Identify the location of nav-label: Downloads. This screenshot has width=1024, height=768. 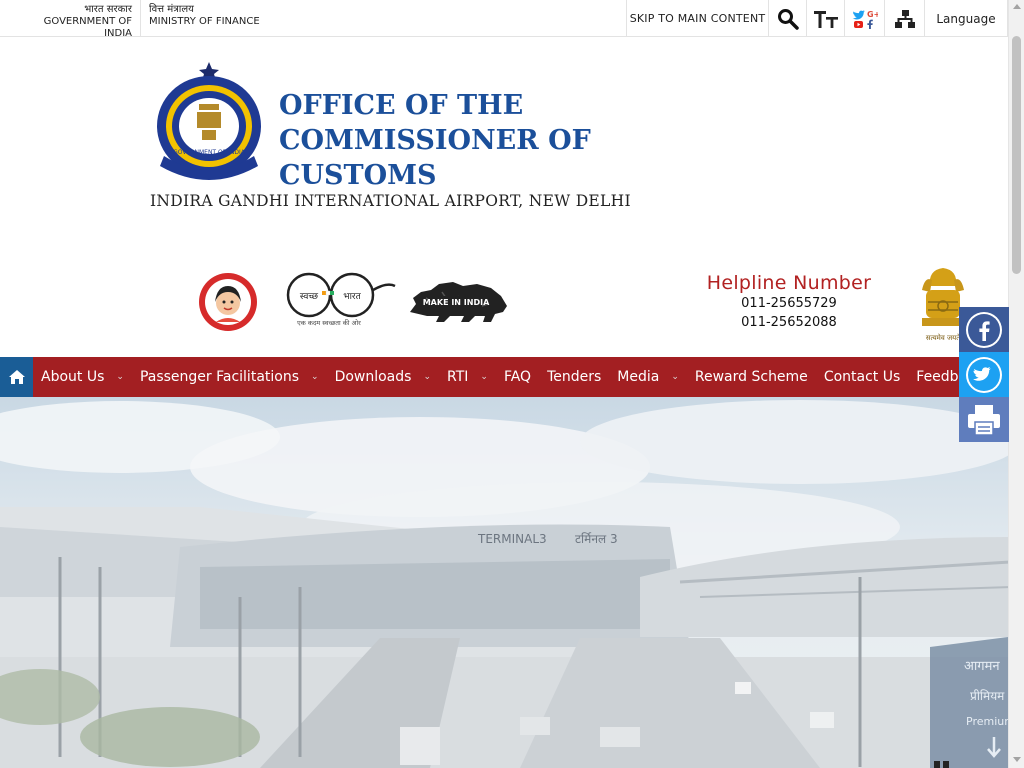
(373, 377).